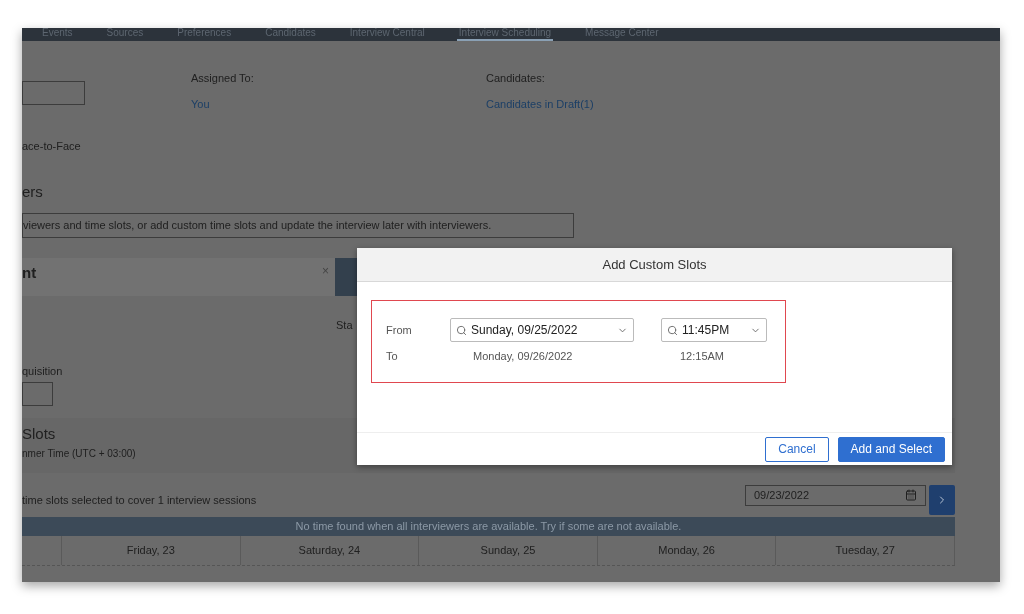  I want to click on to-date: Monday, 09/26/2022, so click(523, 356).